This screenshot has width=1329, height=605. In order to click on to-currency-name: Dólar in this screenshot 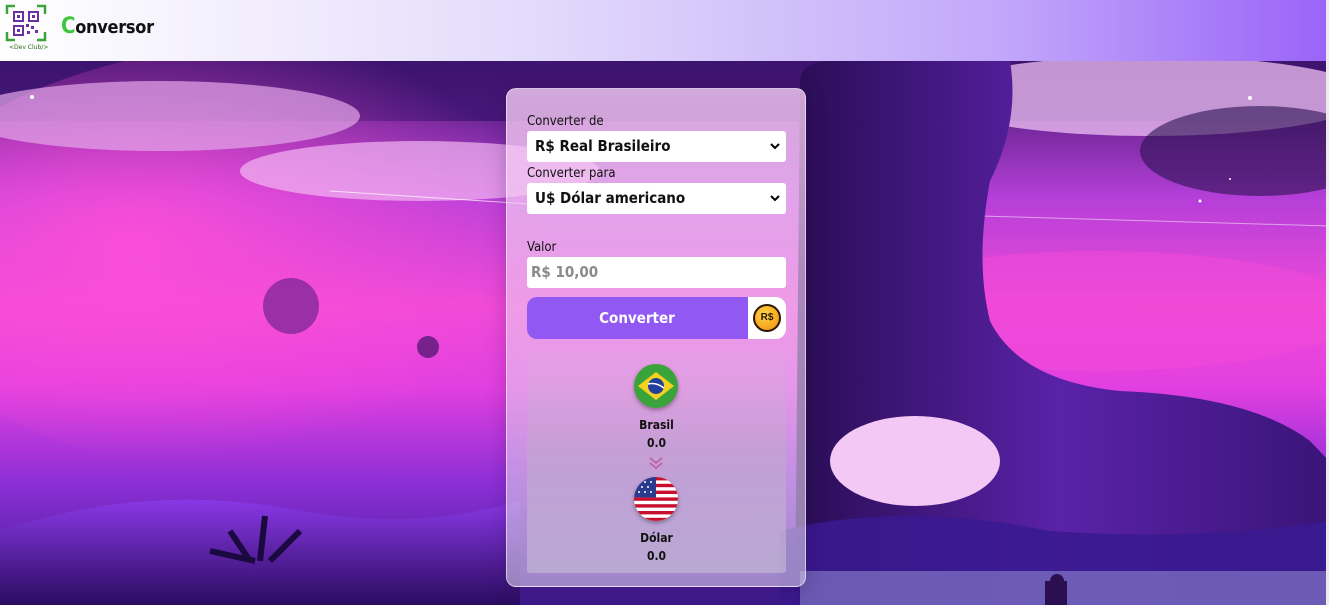, I will do `click(656, 538)`.